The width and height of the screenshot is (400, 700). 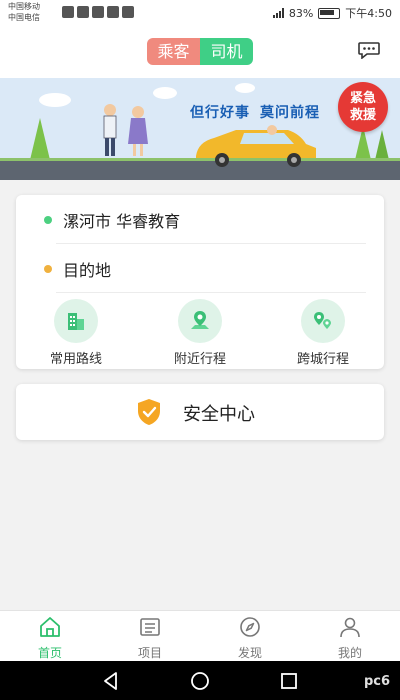 I want to click on clock: 下午4:50, so click(x=368, y=13).